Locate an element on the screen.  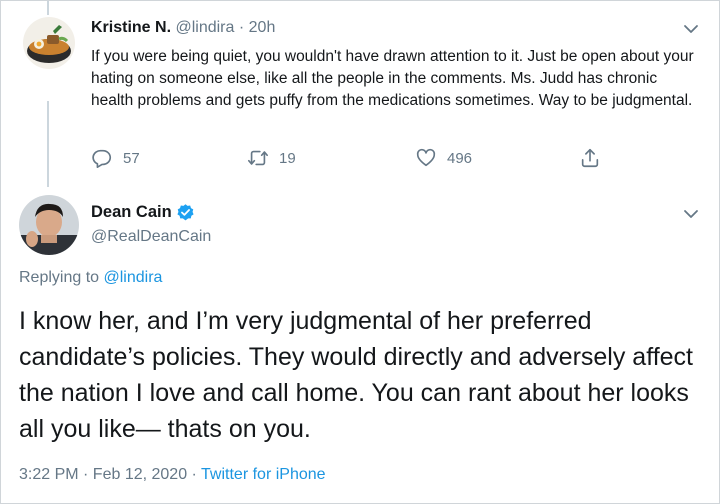
timestamp: 3:22 PM · Feb 12, 2020 · is located at coordinates (108, 474).